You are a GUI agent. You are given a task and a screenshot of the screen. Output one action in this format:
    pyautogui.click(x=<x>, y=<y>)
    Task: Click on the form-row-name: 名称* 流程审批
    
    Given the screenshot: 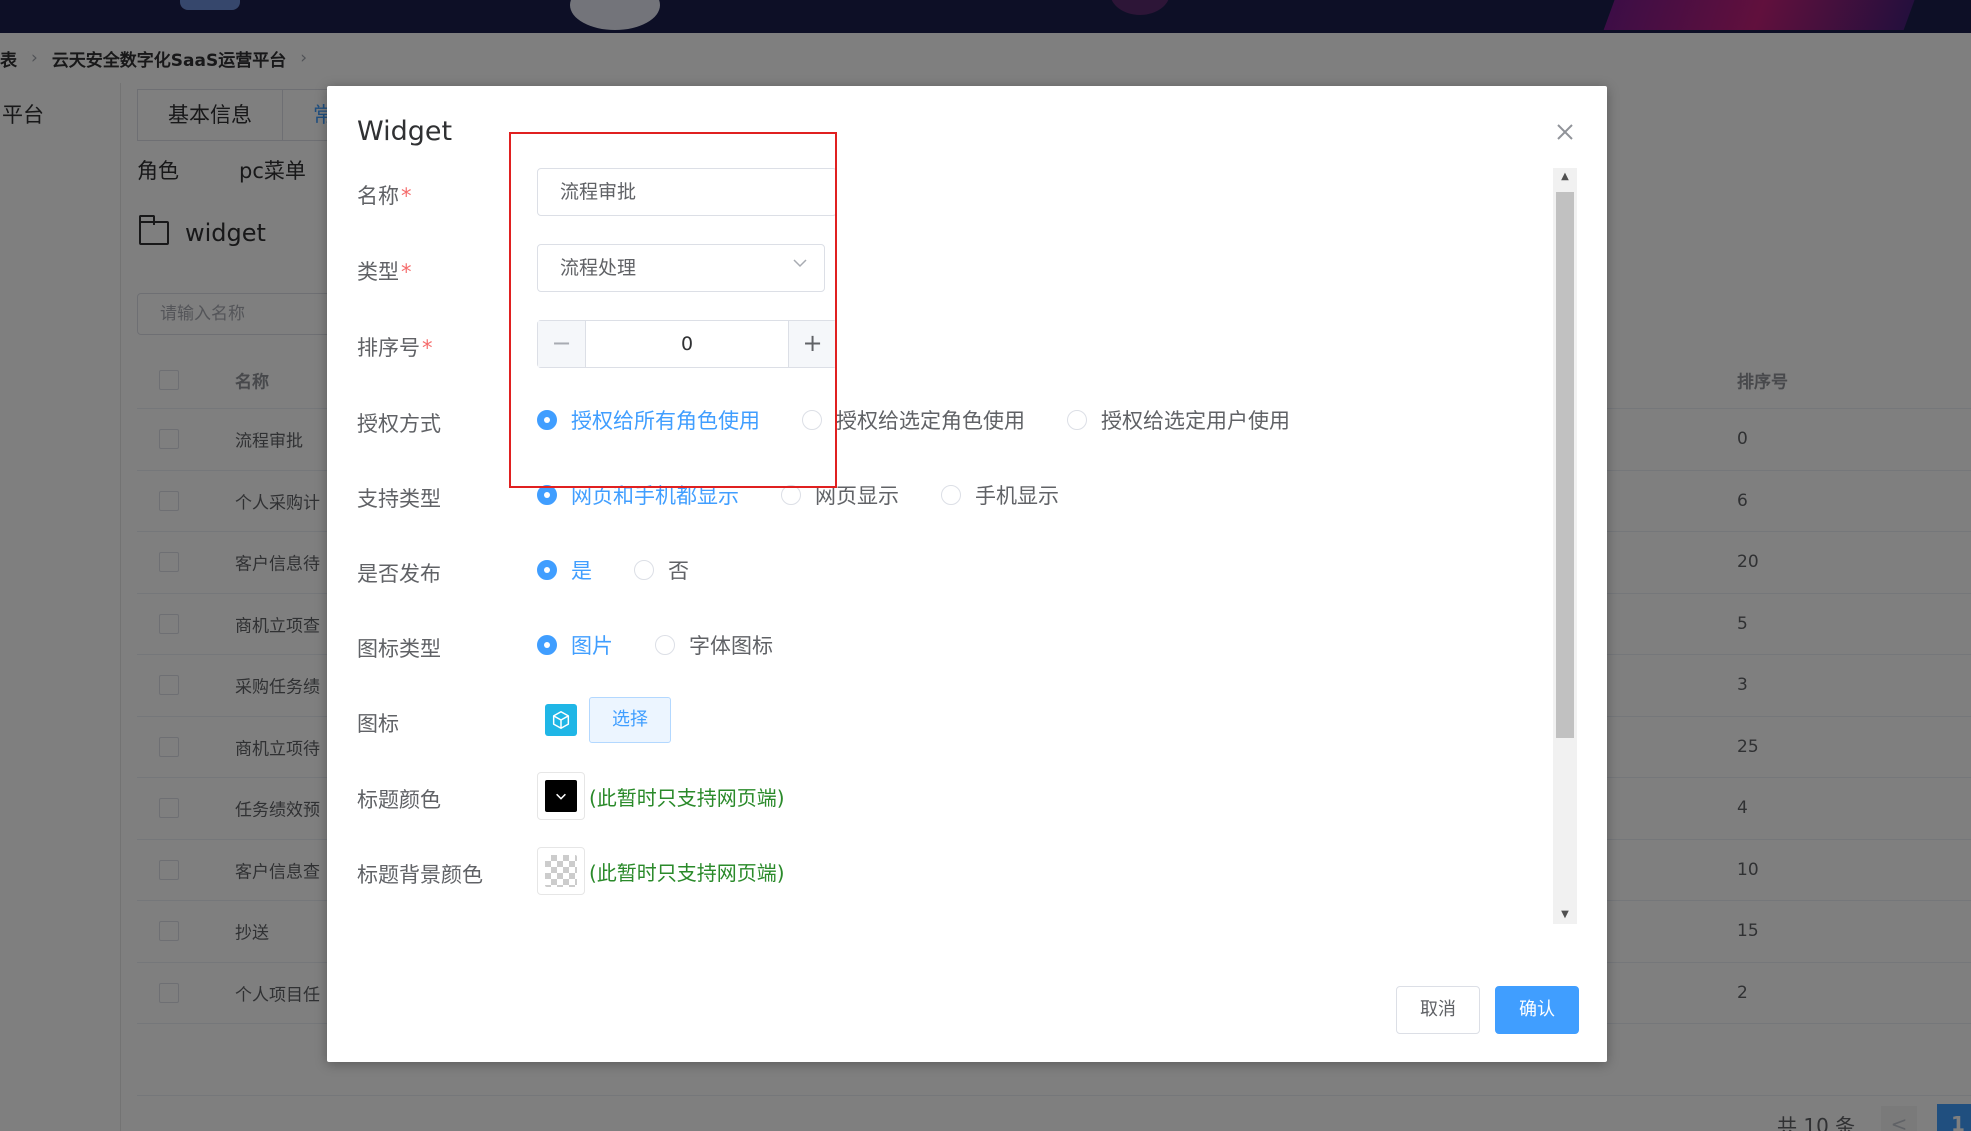 What is the action you would take?
    pyautogui.click(x=947, y=192)
    